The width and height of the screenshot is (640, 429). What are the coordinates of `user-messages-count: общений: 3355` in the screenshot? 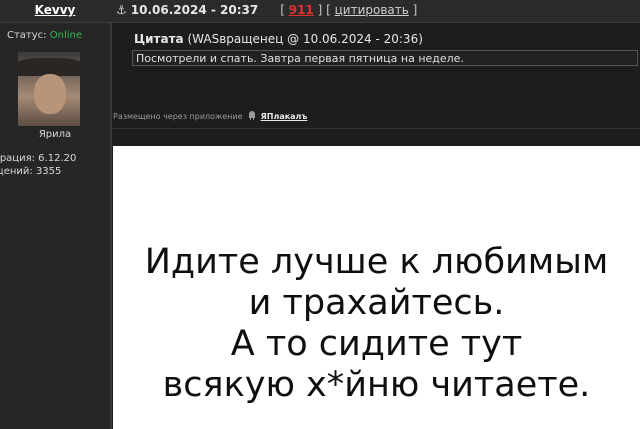 It's located at (31, 171).